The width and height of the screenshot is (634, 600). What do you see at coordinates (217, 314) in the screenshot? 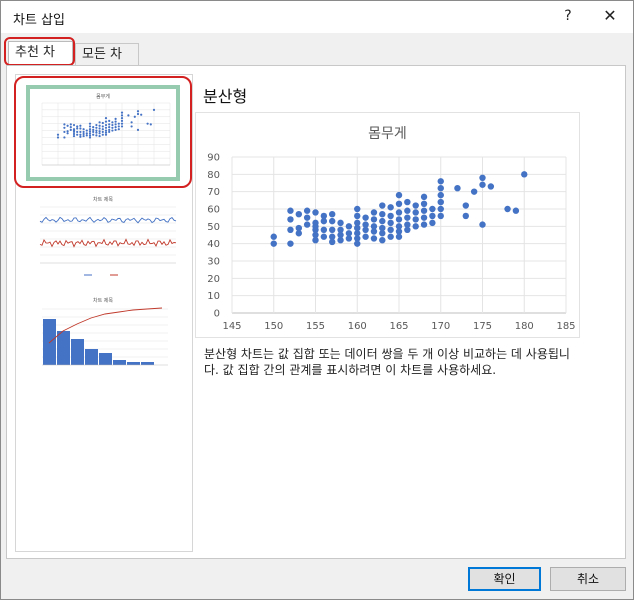
I see `y-tick-label: 0` at bounding box center [217, 314].